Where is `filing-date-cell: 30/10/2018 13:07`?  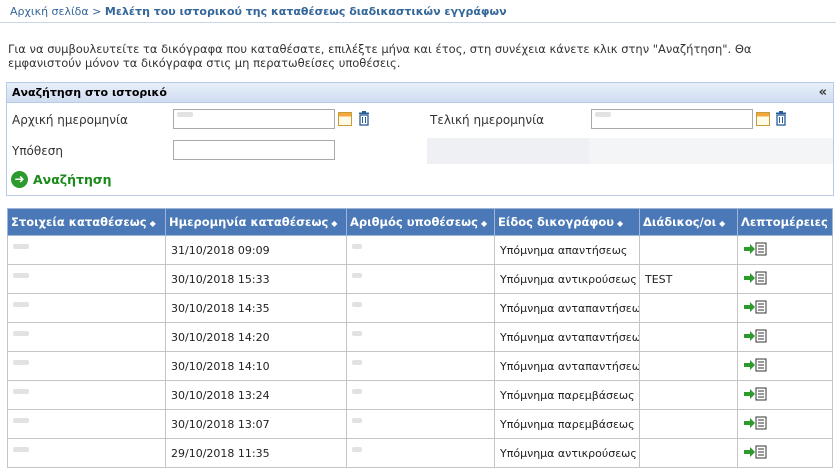 filing-date-cell: 30/10/2018 13:07 is located at coordinates (256, 424).